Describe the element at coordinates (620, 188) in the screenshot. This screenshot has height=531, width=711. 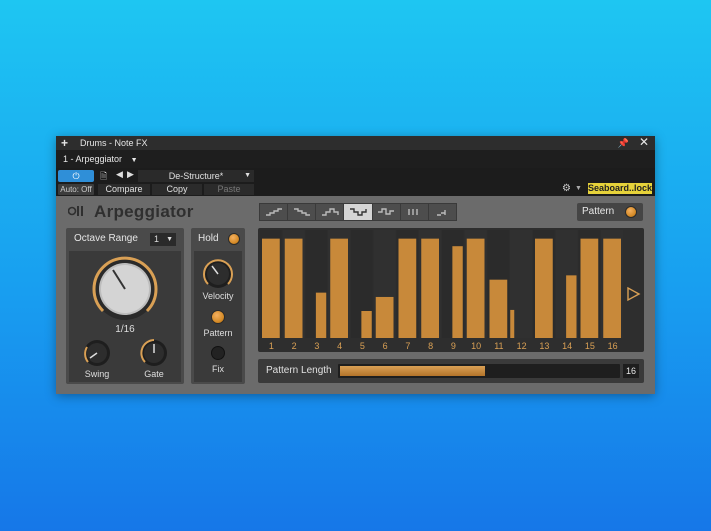
I see `device-tag: Seaboard..lock` at that location.